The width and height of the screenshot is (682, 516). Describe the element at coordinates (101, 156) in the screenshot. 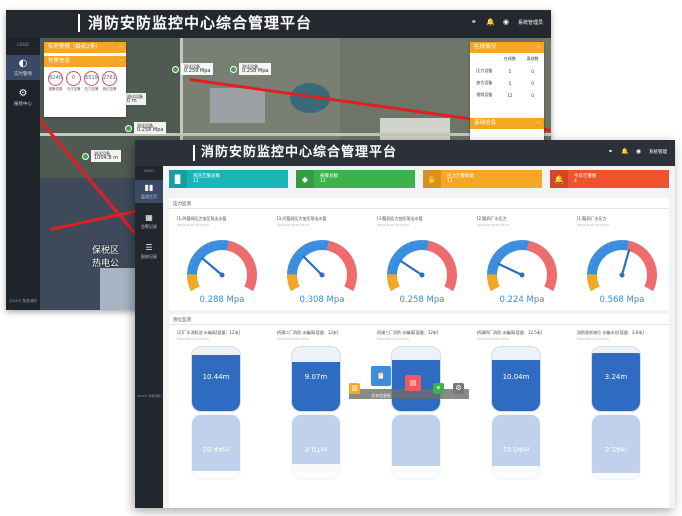

I see `map-device-pin: 测试设备 1004.8 m` at that location.